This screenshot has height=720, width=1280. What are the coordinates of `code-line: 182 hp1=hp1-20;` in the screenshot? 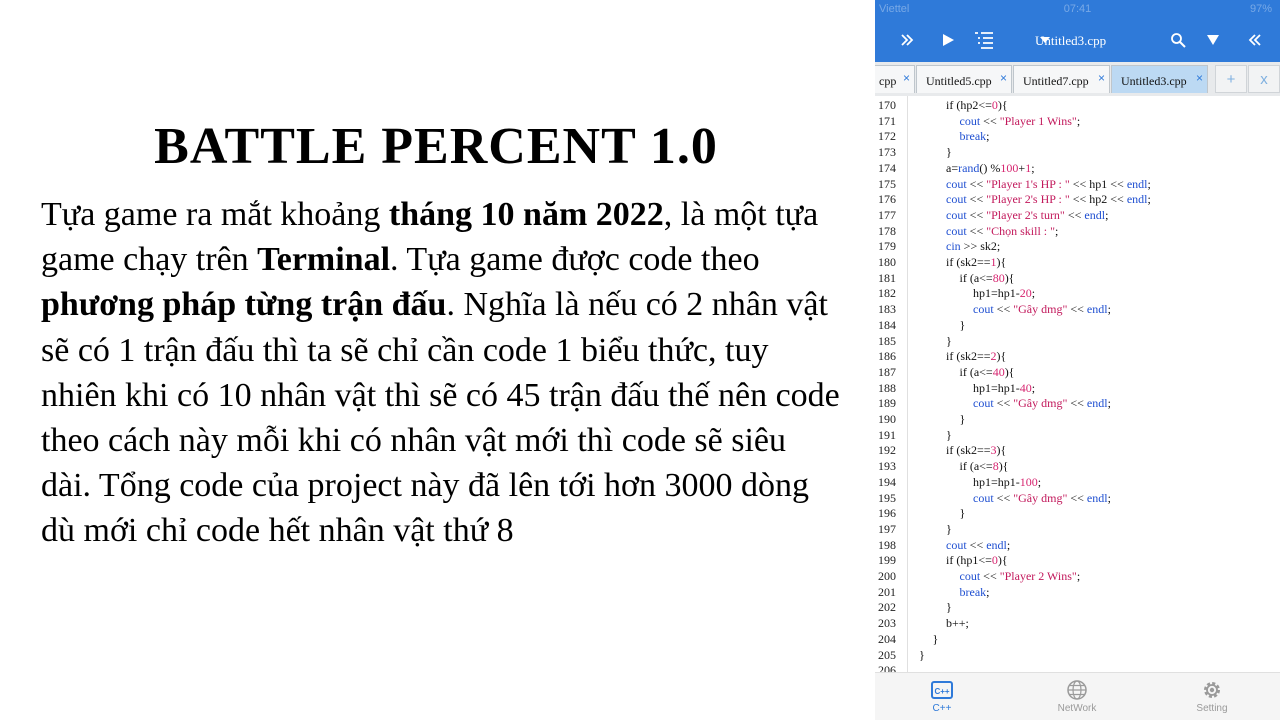 It's located at (1077, 294).